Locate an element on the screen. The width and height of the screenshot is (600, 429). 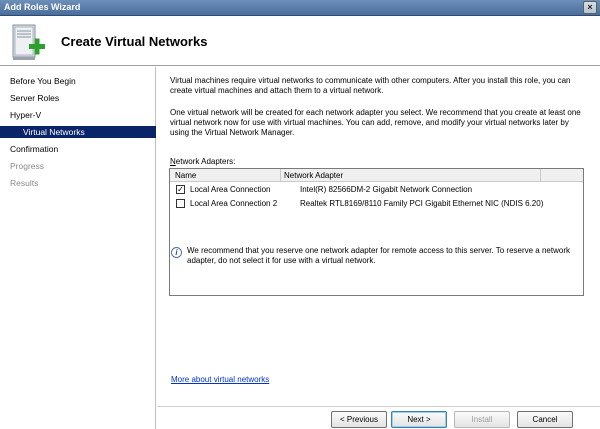
adapter-name: Local Area Connection is located at coordinates (230, 189).